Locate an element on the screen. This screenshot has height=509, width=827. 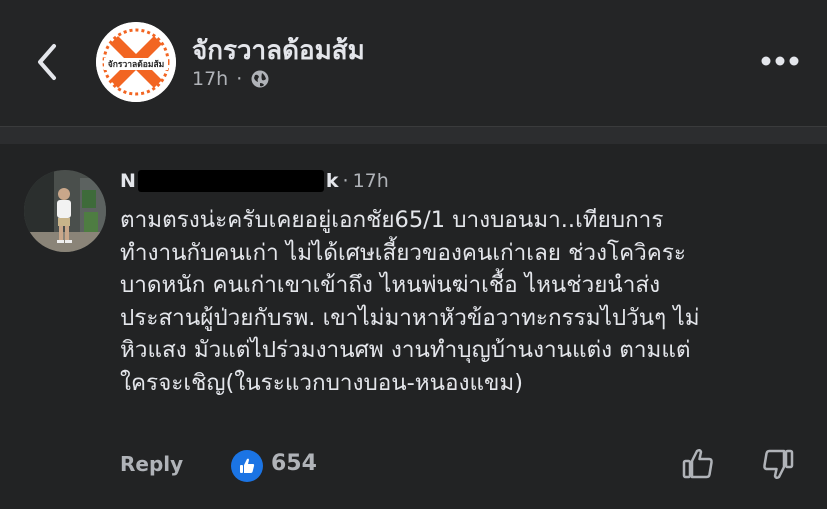
more-options-button is located at coordinates (780, 61).